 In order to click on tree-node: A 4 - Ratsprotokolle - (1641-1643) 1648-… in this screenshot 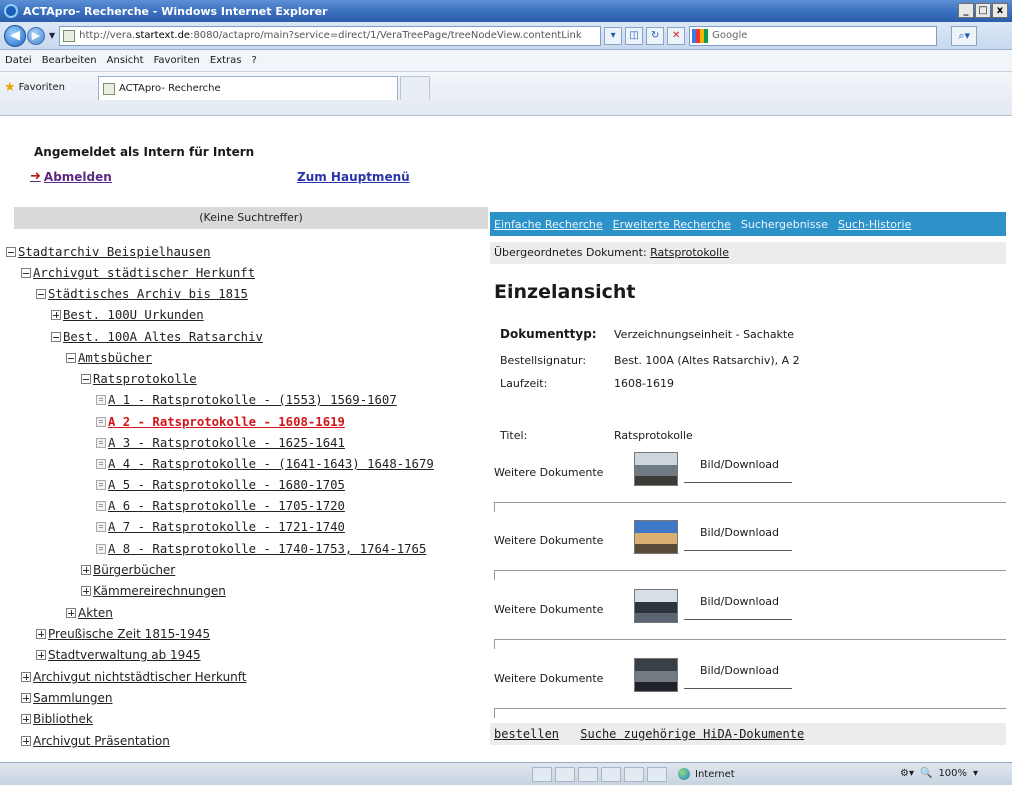, I will do `click(265, 464)`.